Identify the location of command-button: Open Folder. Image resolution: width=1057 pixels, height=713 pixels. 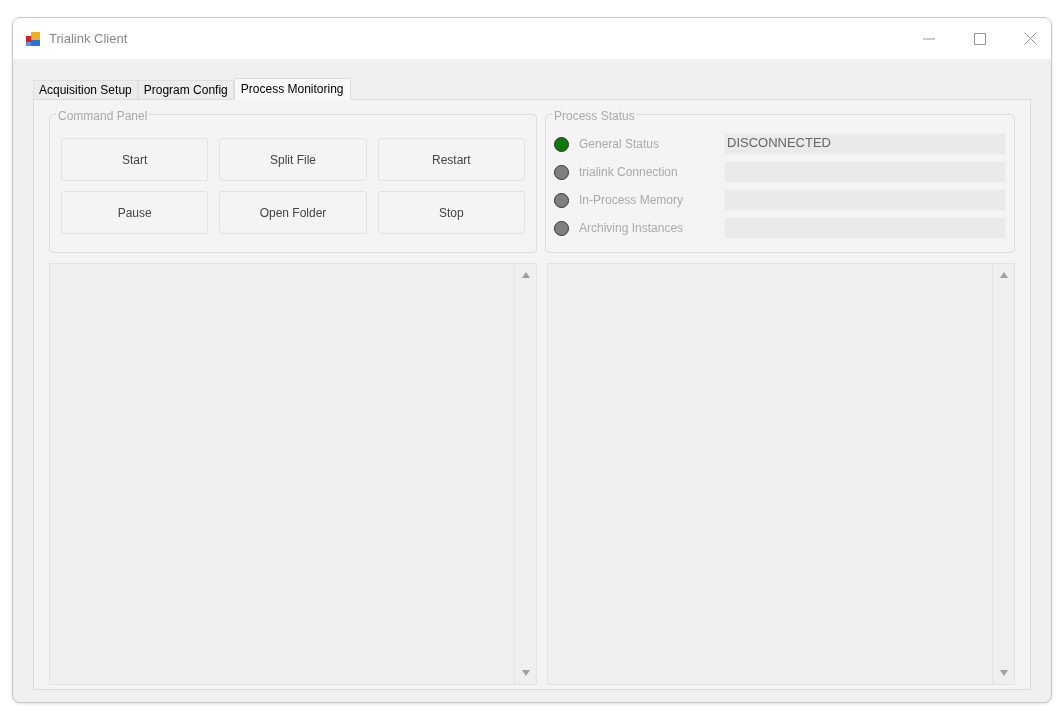
(293, 212).